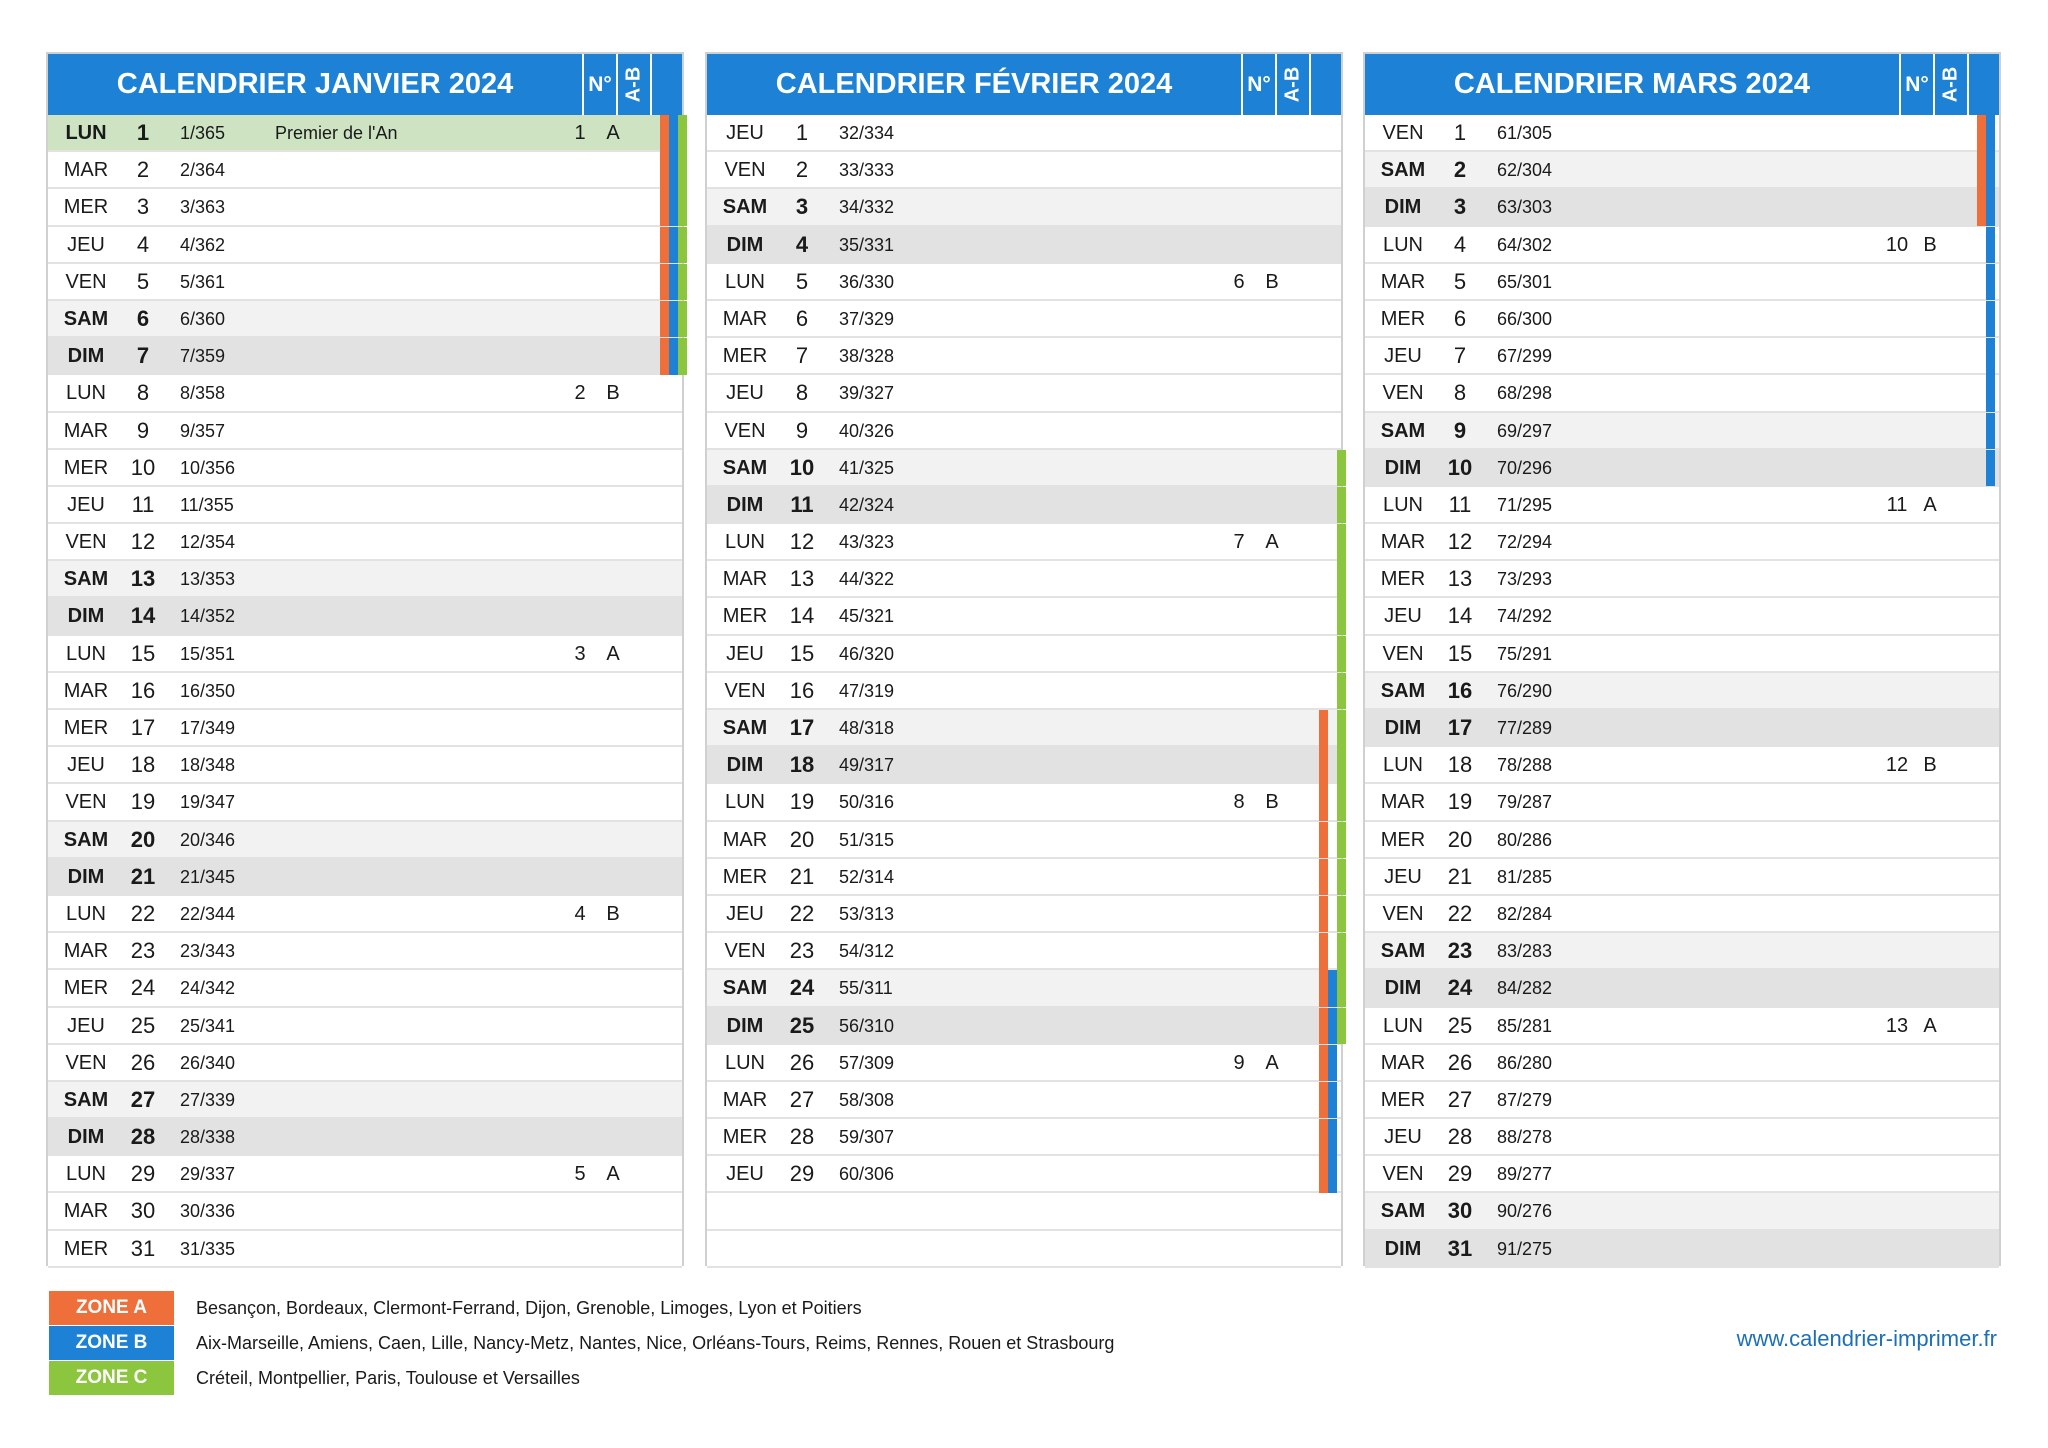 The image size is (2048, 1448). What do you see at coordinates (1026, 1026) in the screenshot?
I see `day-row: DIM 25 56/310` at bounding box center [1026, 1026].